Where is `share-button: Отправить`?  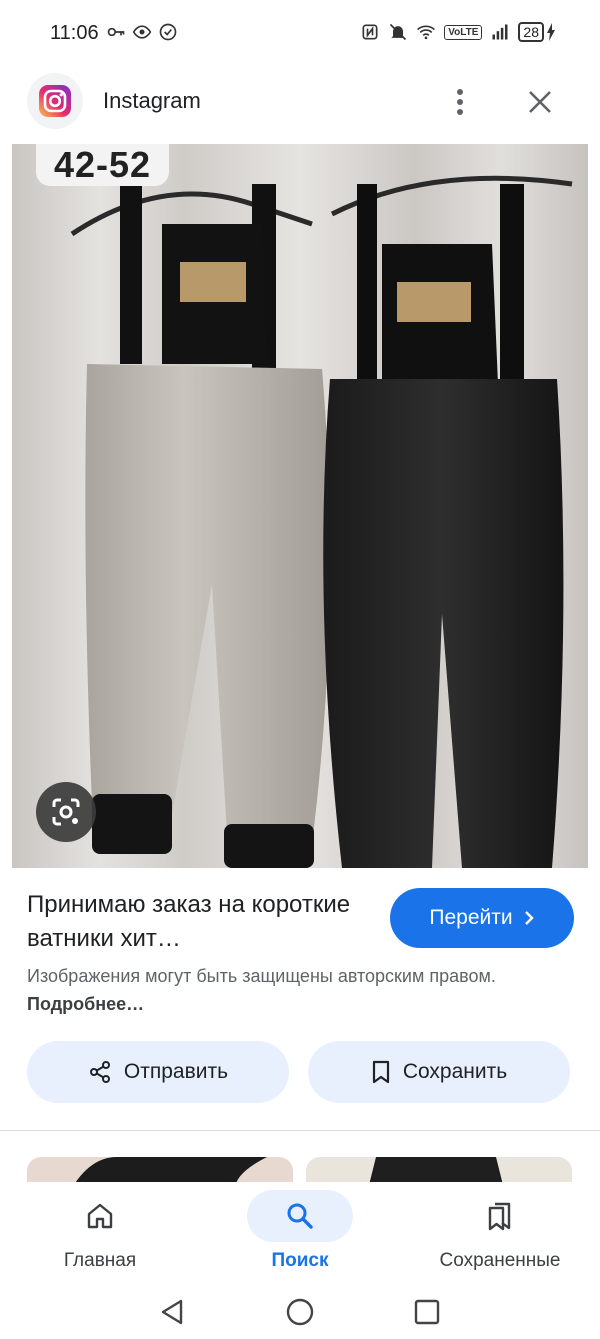 share-button: Отправить is located at coordinates (158, 1072).